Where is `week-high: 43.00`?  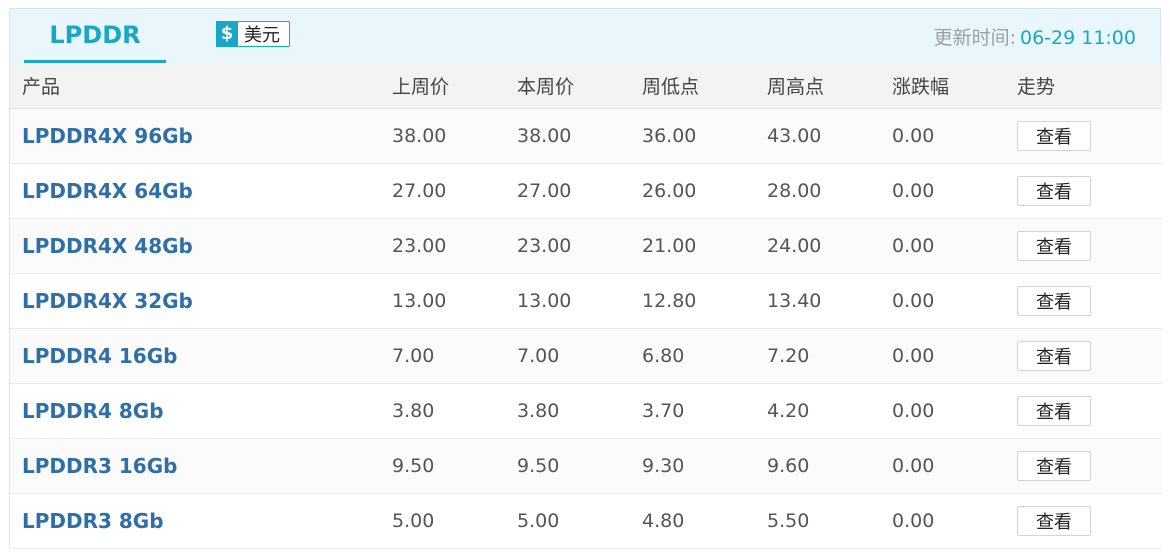 week-high: 43.00 is located at coordinates (817, 136).